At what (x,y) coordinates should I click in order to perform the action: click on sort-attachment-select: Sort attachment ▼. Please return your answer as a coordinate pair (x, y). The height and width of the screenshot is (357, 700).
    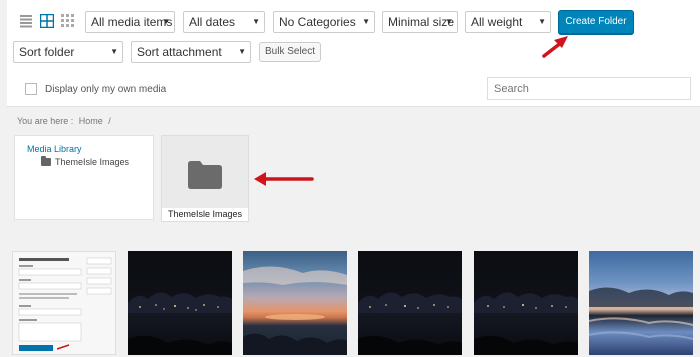
    Looking at the image, I should click on (191, 52).